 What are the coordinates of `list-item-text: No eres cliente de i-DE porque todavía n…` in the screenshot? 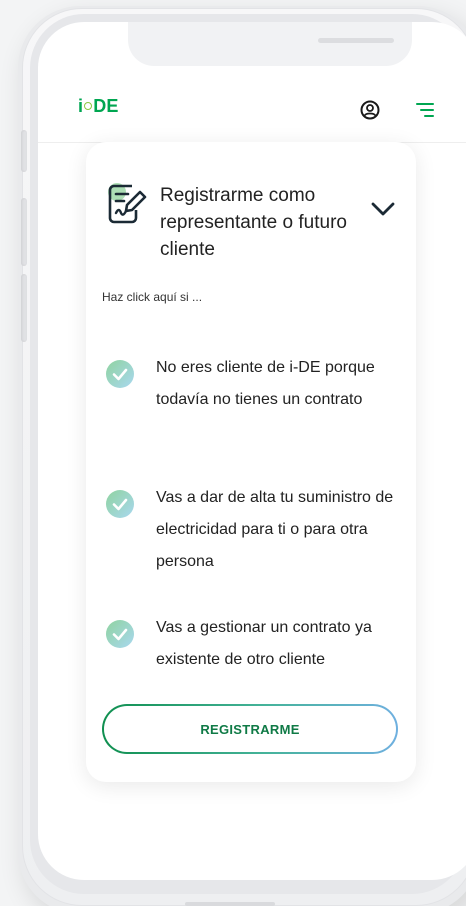 It's located at (265, 383).